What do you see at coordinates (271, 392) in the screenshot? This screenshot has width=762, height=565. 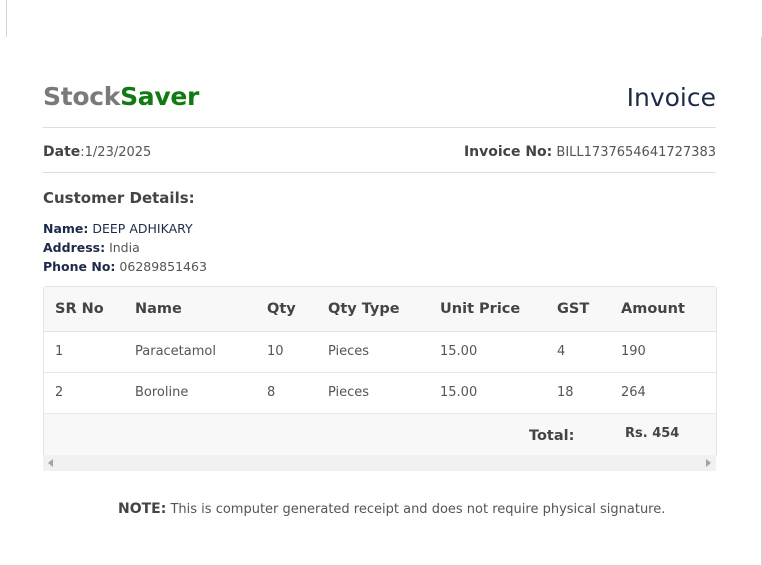 I see `cell-qty: 8` at bounding box center [271, 392].